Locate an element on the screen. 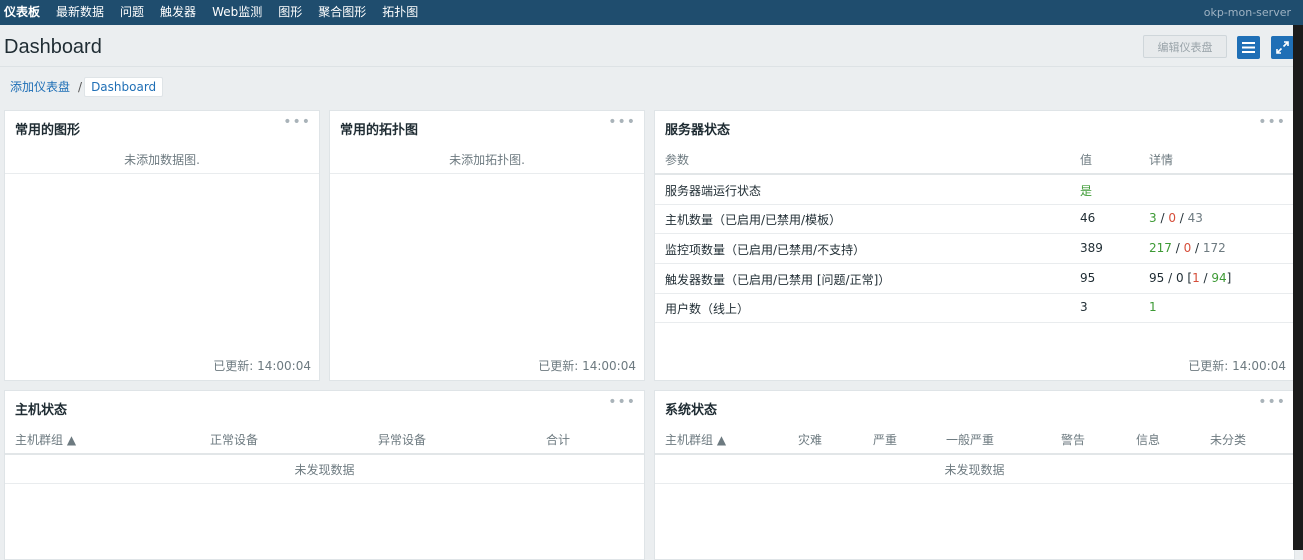 Image resolution: width=1303 pixels, height=560 pixels. widget-title: 常用的图形 is located at coordinates (48, 130).